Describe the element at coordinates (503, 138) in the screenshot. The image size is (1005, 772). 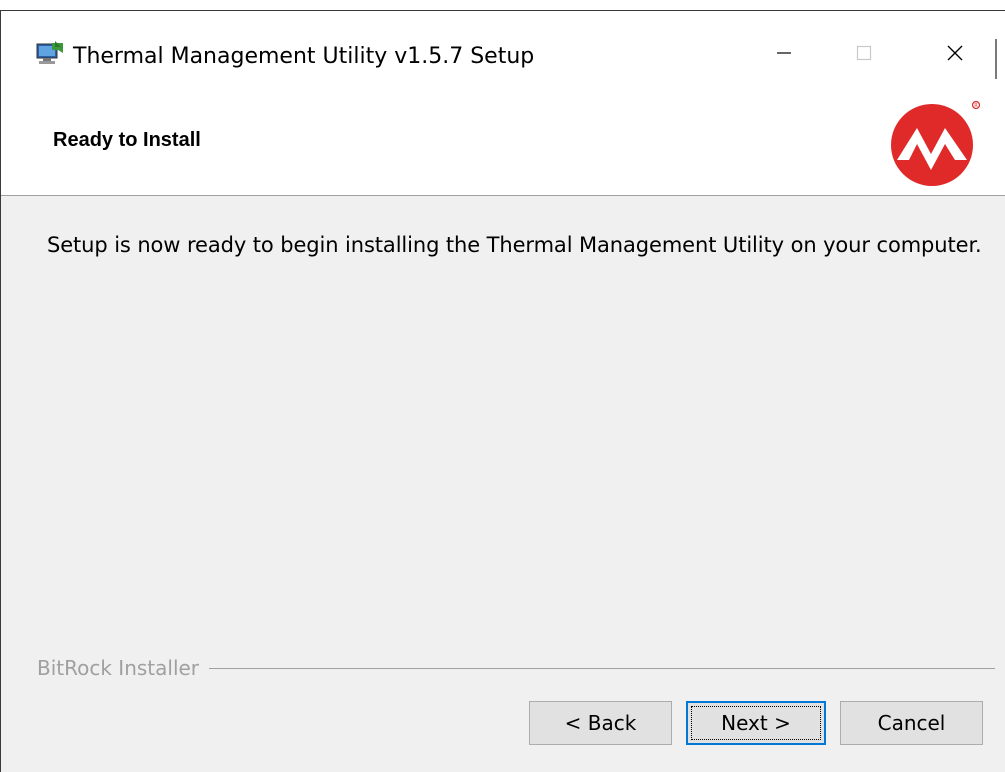
I see `wizard-header: Ready to Install R` at that location.